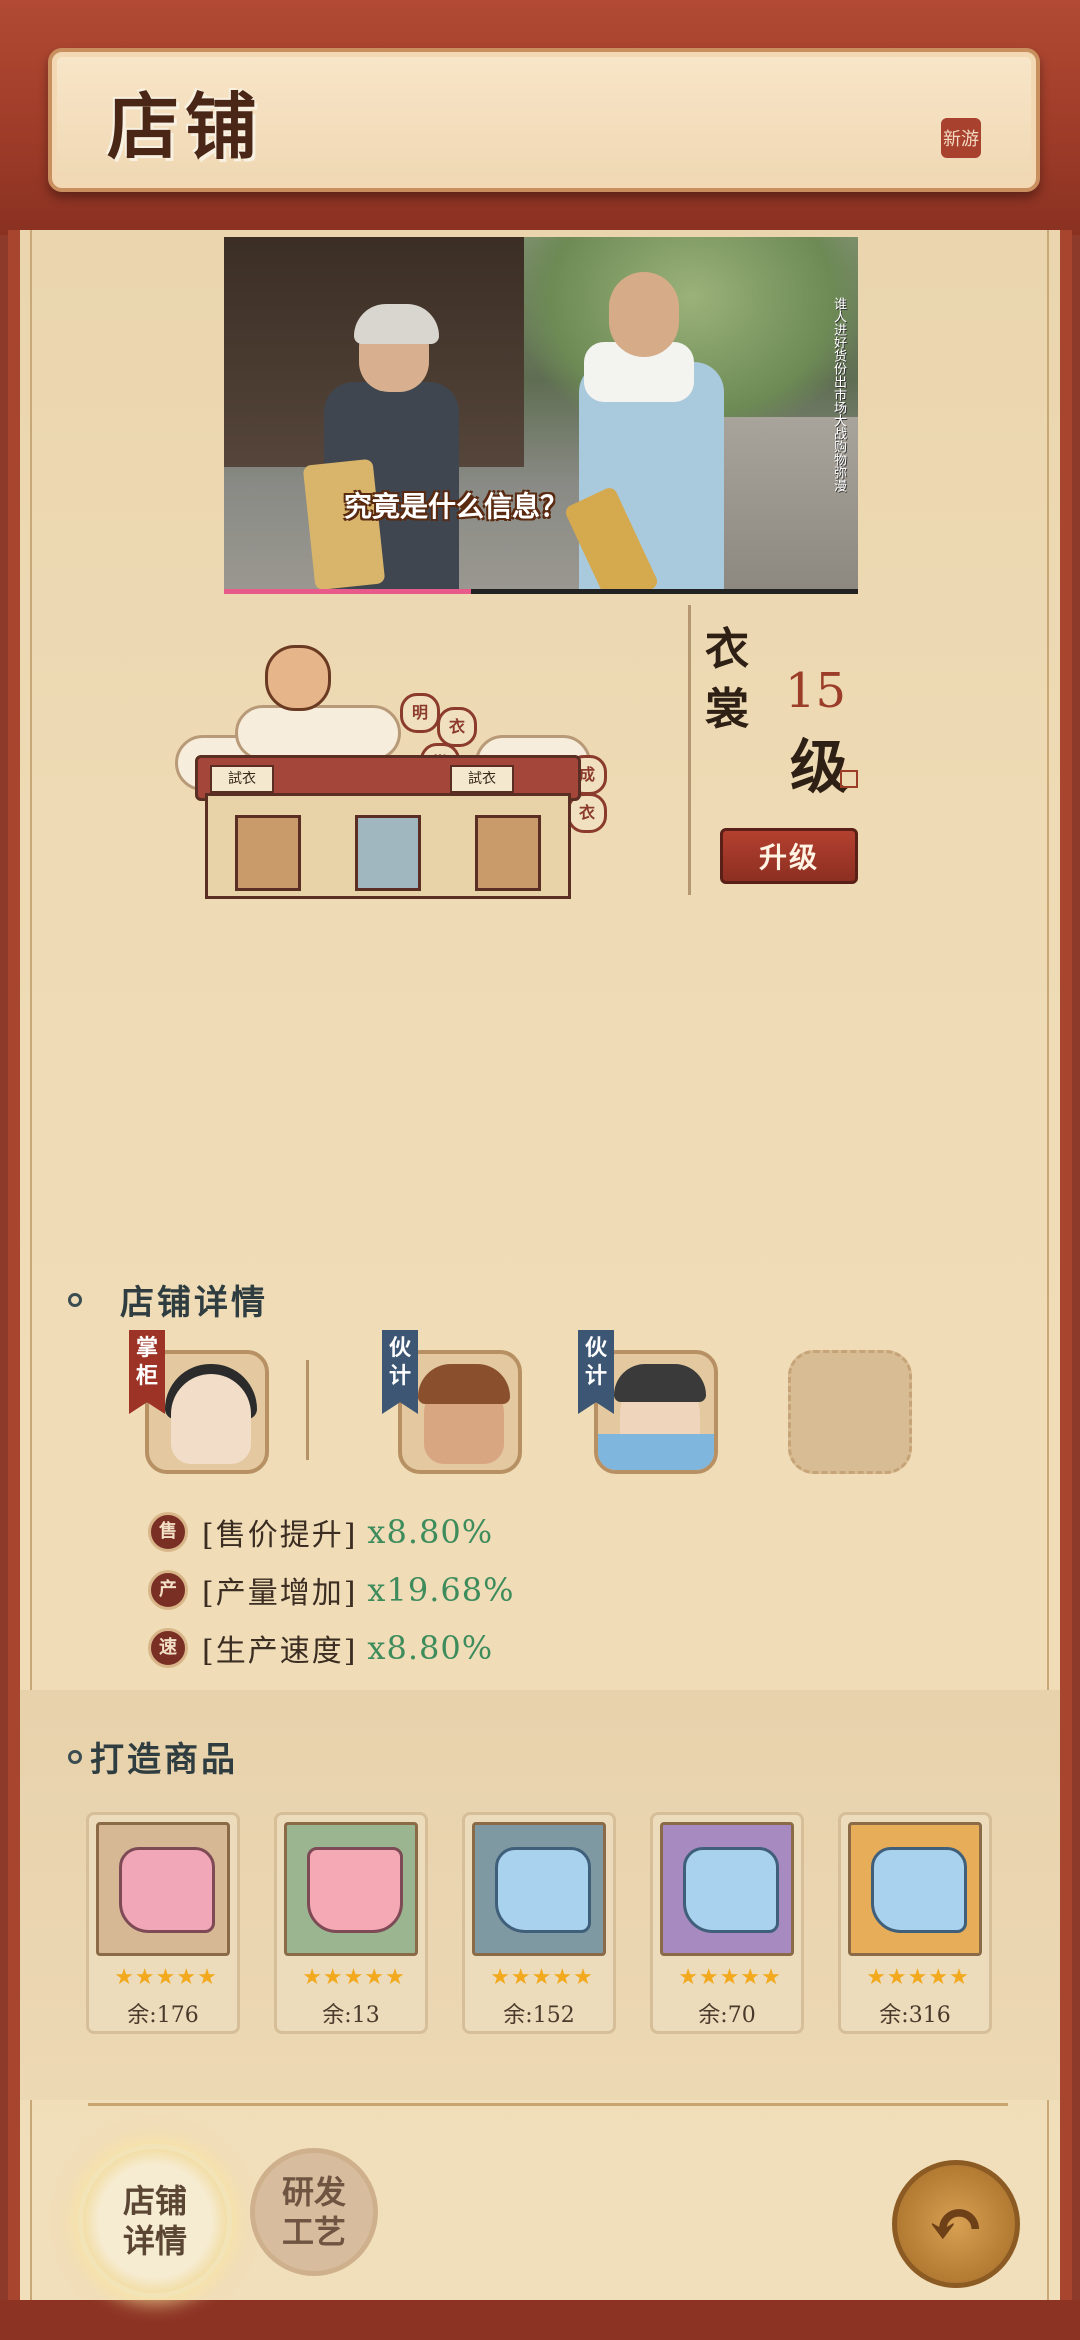  What do you see at coordinates (395, 775) in the screenshot?
I see `shop-illustration: 明 衣 裳 成 衣 試衣 試衣` at bounding box center [395, 775].